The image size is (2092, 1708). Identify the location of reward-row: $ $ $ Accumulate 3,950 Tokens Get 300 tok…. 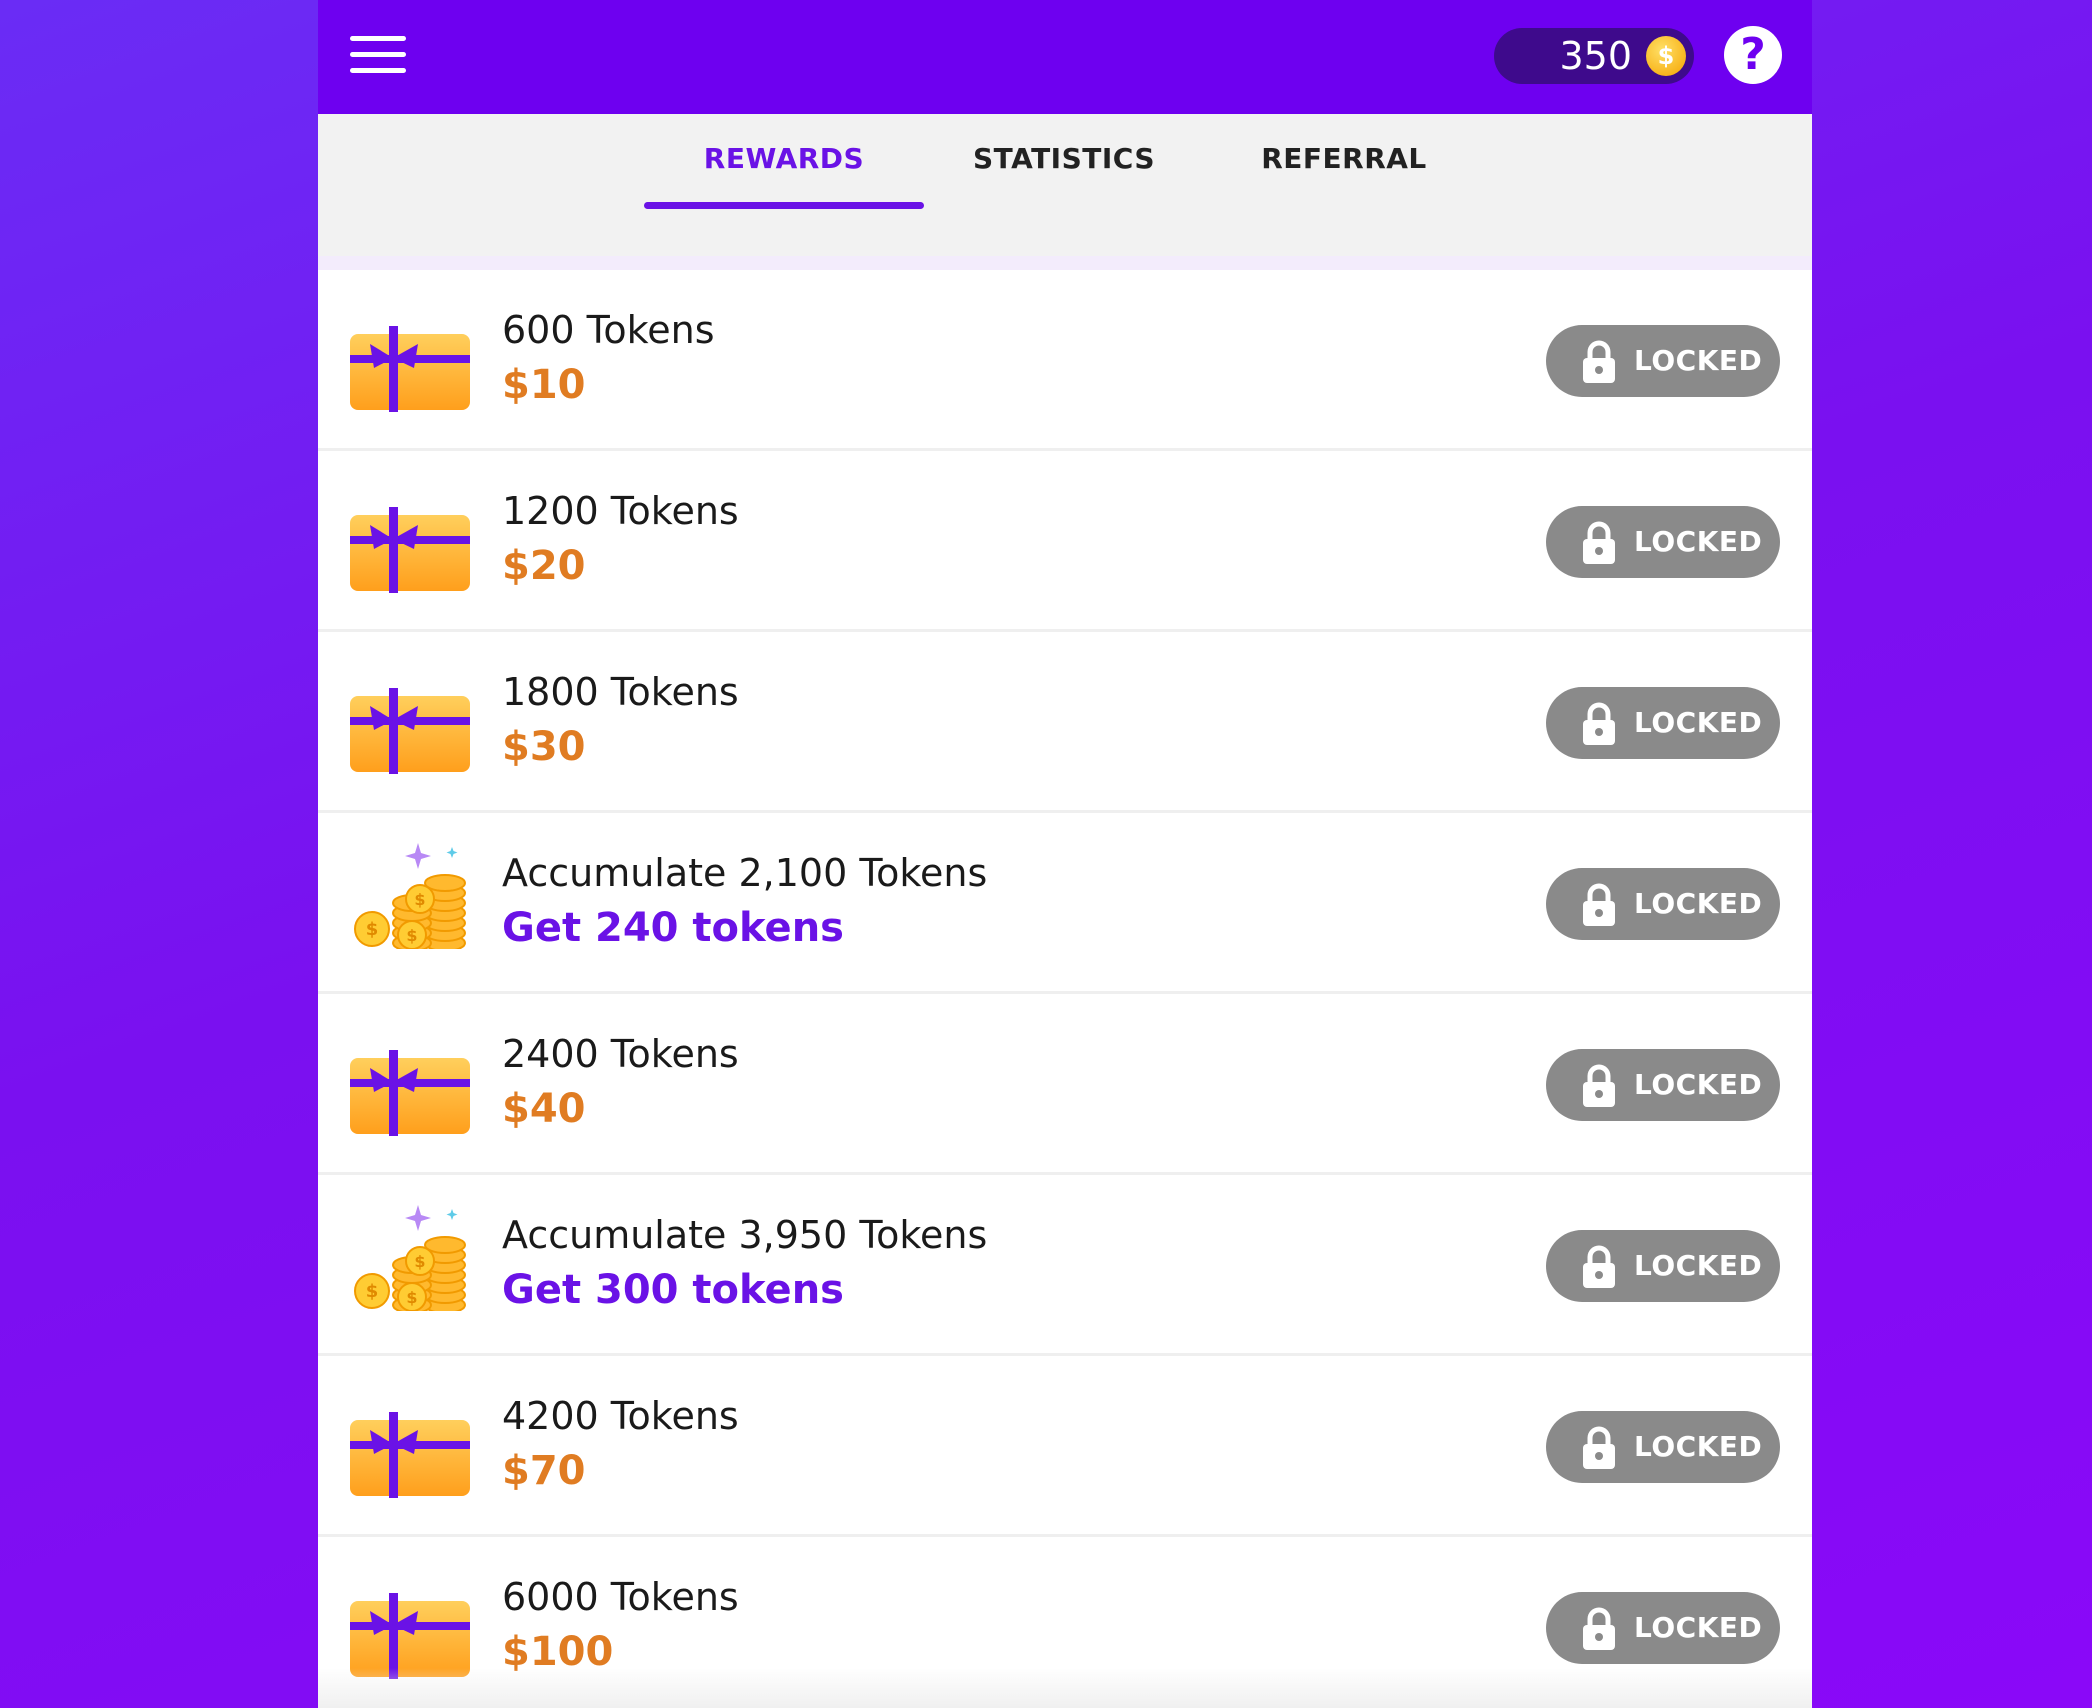
(1065, 1265).